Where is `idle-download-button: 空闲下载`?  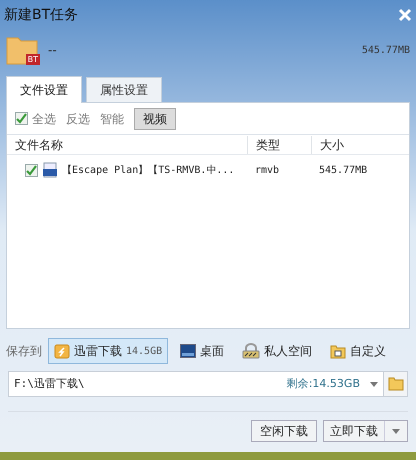 idle-download-button: 空闲下载 is located at coordinates (284, 431).